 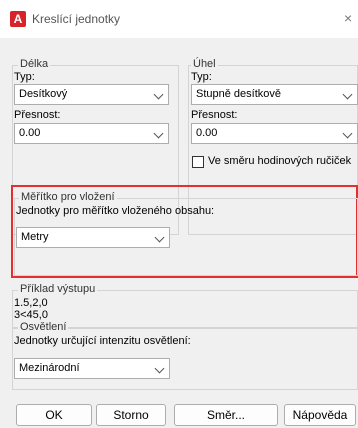 I want to click on lighting-units-label: Jednotky určující intenzitu osvětlení:, so click(x=102, y=341).